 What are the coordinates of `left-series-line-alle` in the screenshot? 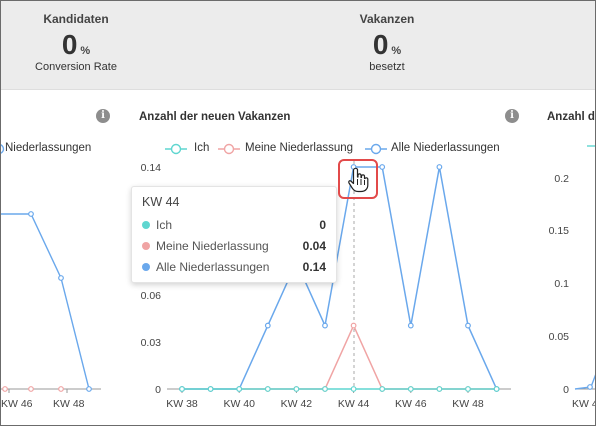 It's located at (45, 301).